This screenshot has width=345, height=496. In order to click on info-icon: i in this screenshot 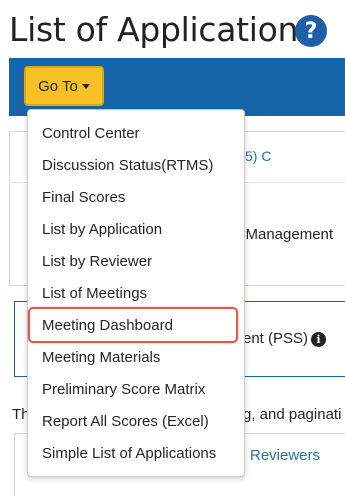, I will do `click(318, 339)`.